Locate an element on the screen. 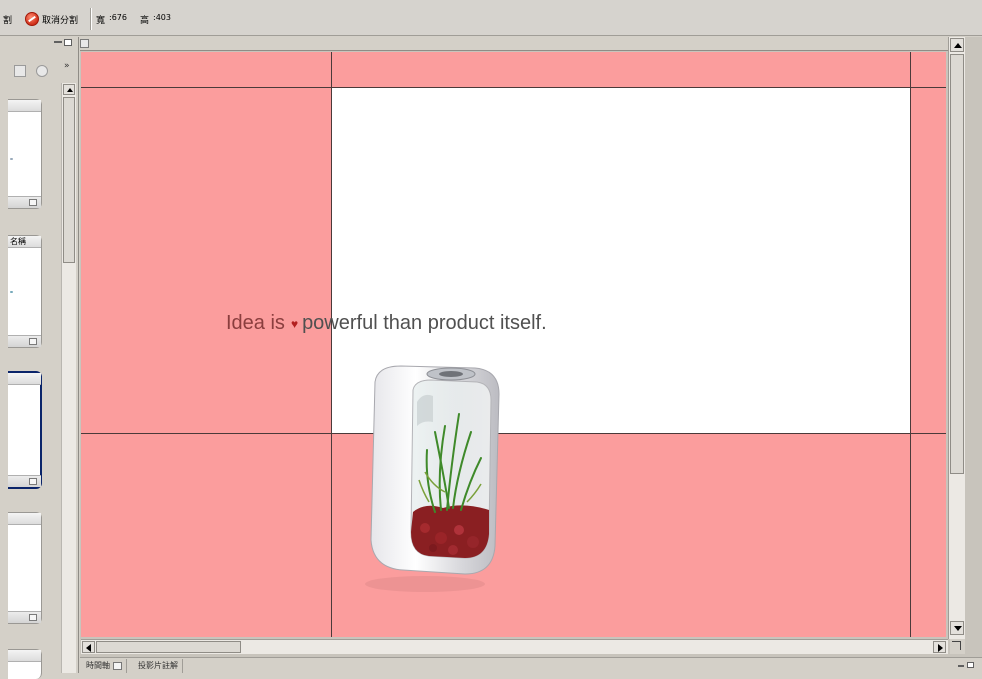 This screenshot has height=679, width=982. top-toolbar: 割 取消分割 寬 :676 高 :403 is located at coordinates (491, 18).